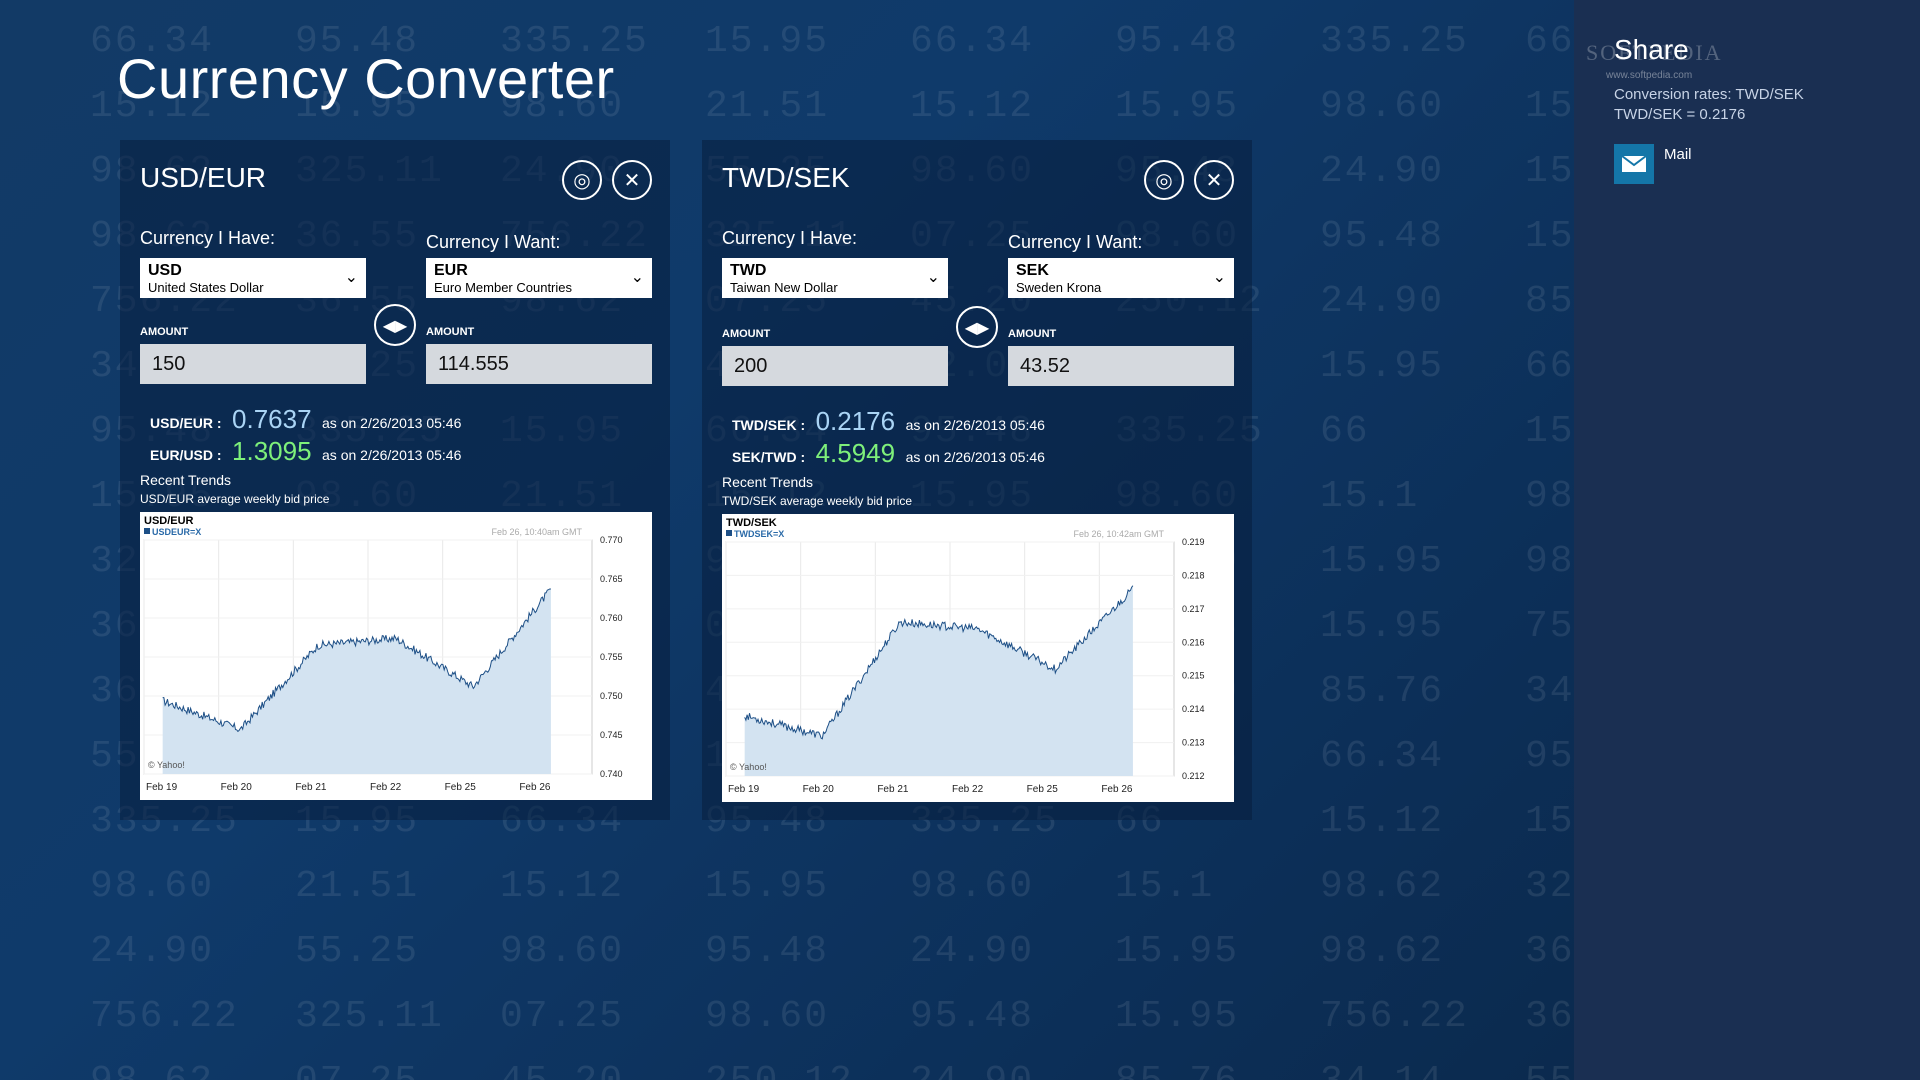  What do you see at coordinates (835, 366) in the screenshot?
I see `have-amount-input: 200` at bounding box center [835, 366].